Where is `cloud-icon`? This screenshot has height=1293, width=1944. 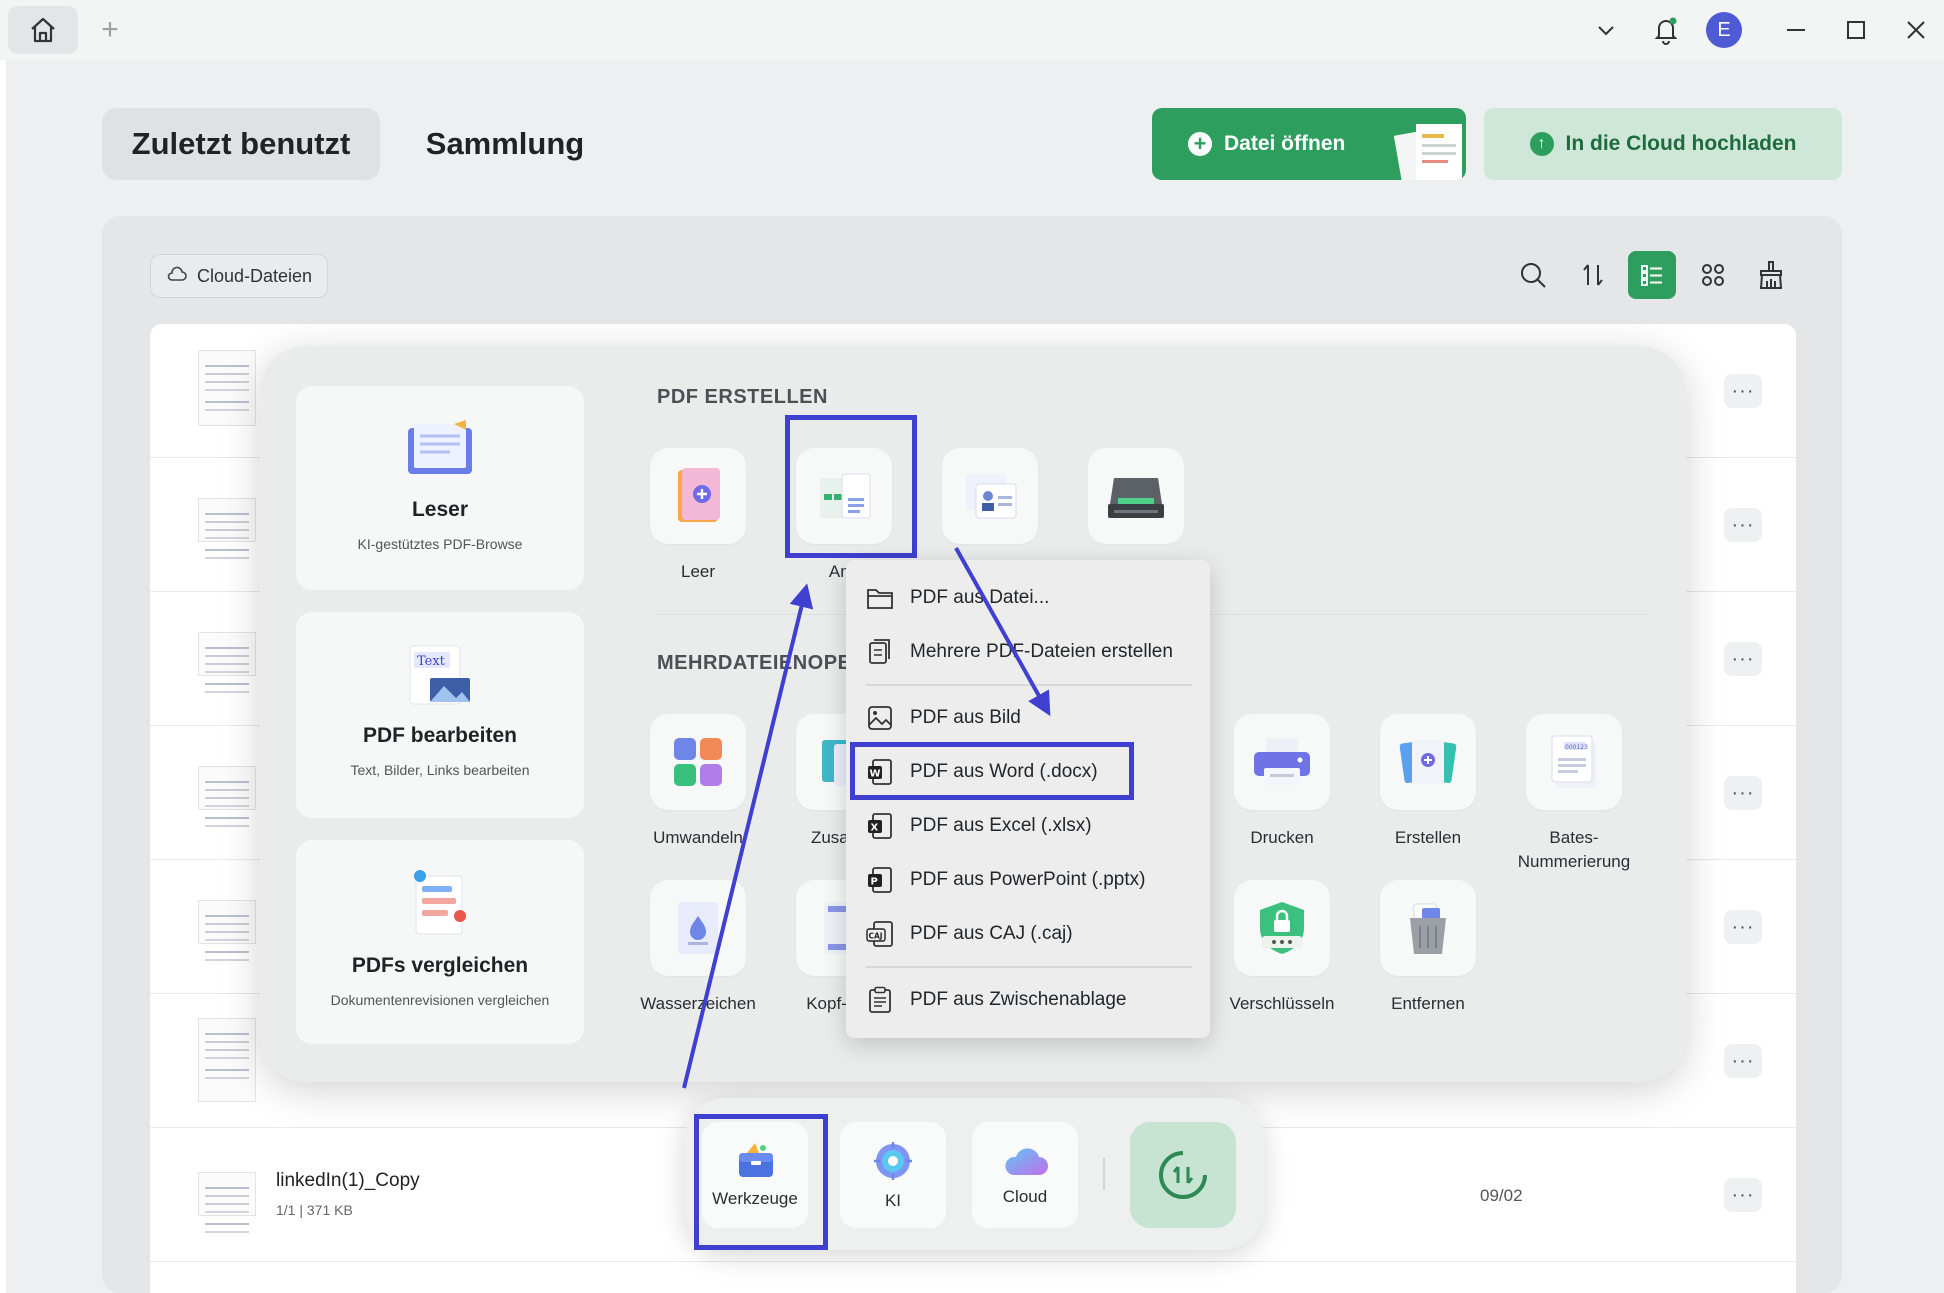
cloud-icon is located at coordinates (1026, 1161).